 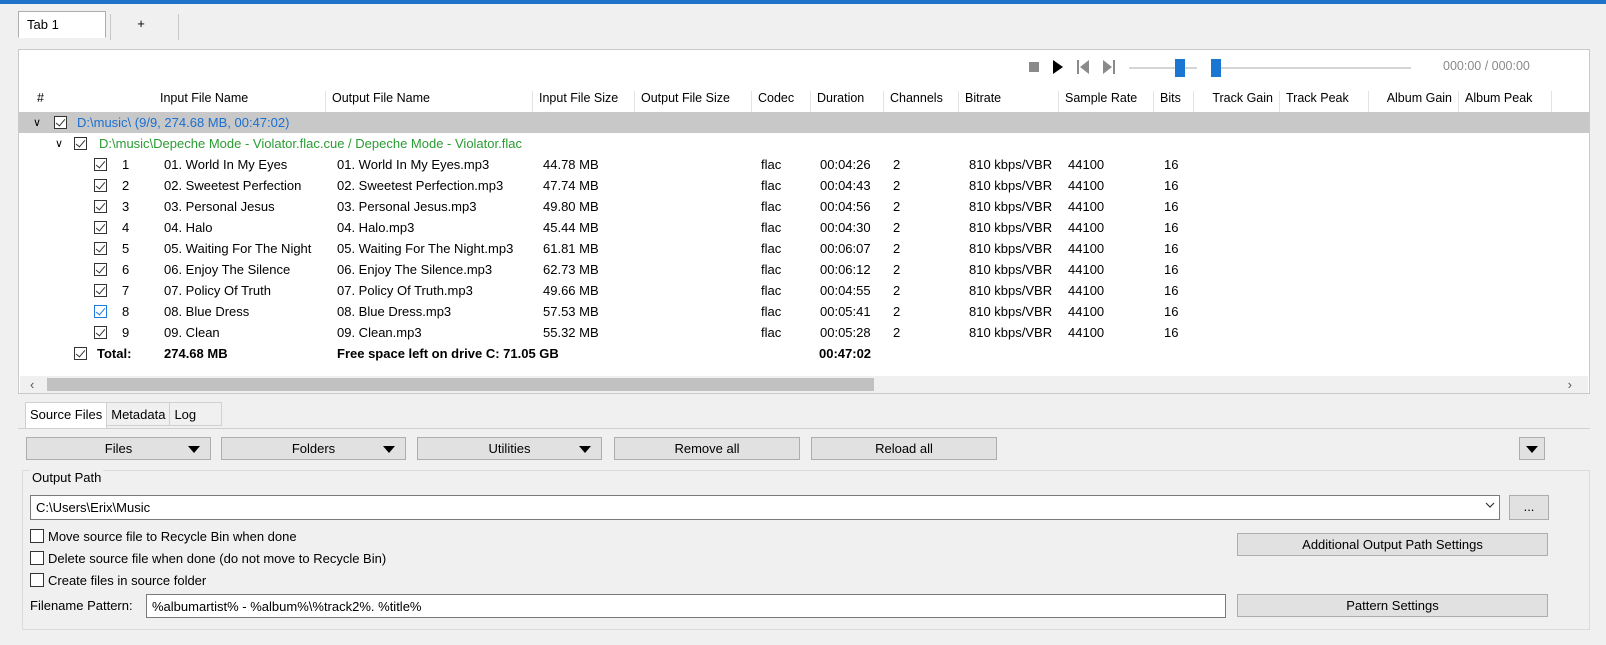 I want to click on scrollbar-thumb, so click(x=460, y=384).